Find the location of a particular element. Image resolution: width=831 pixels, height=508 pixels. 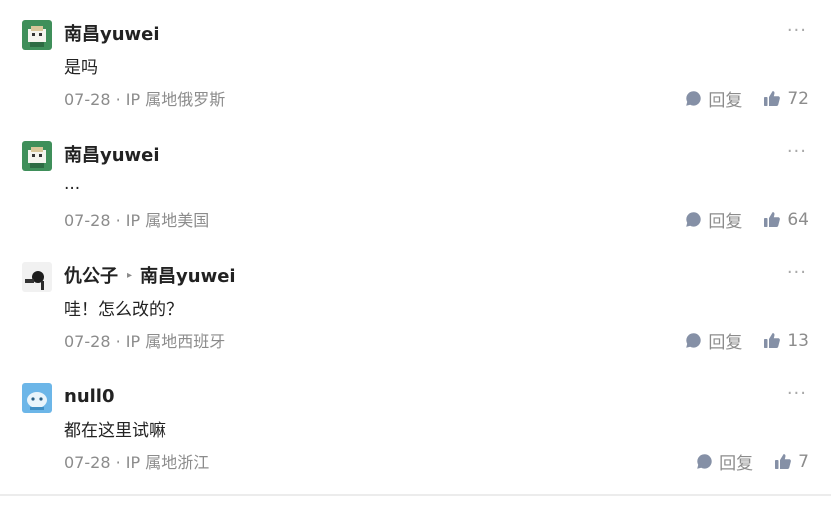

like-count: 13 is located at coordinates (798, 340).